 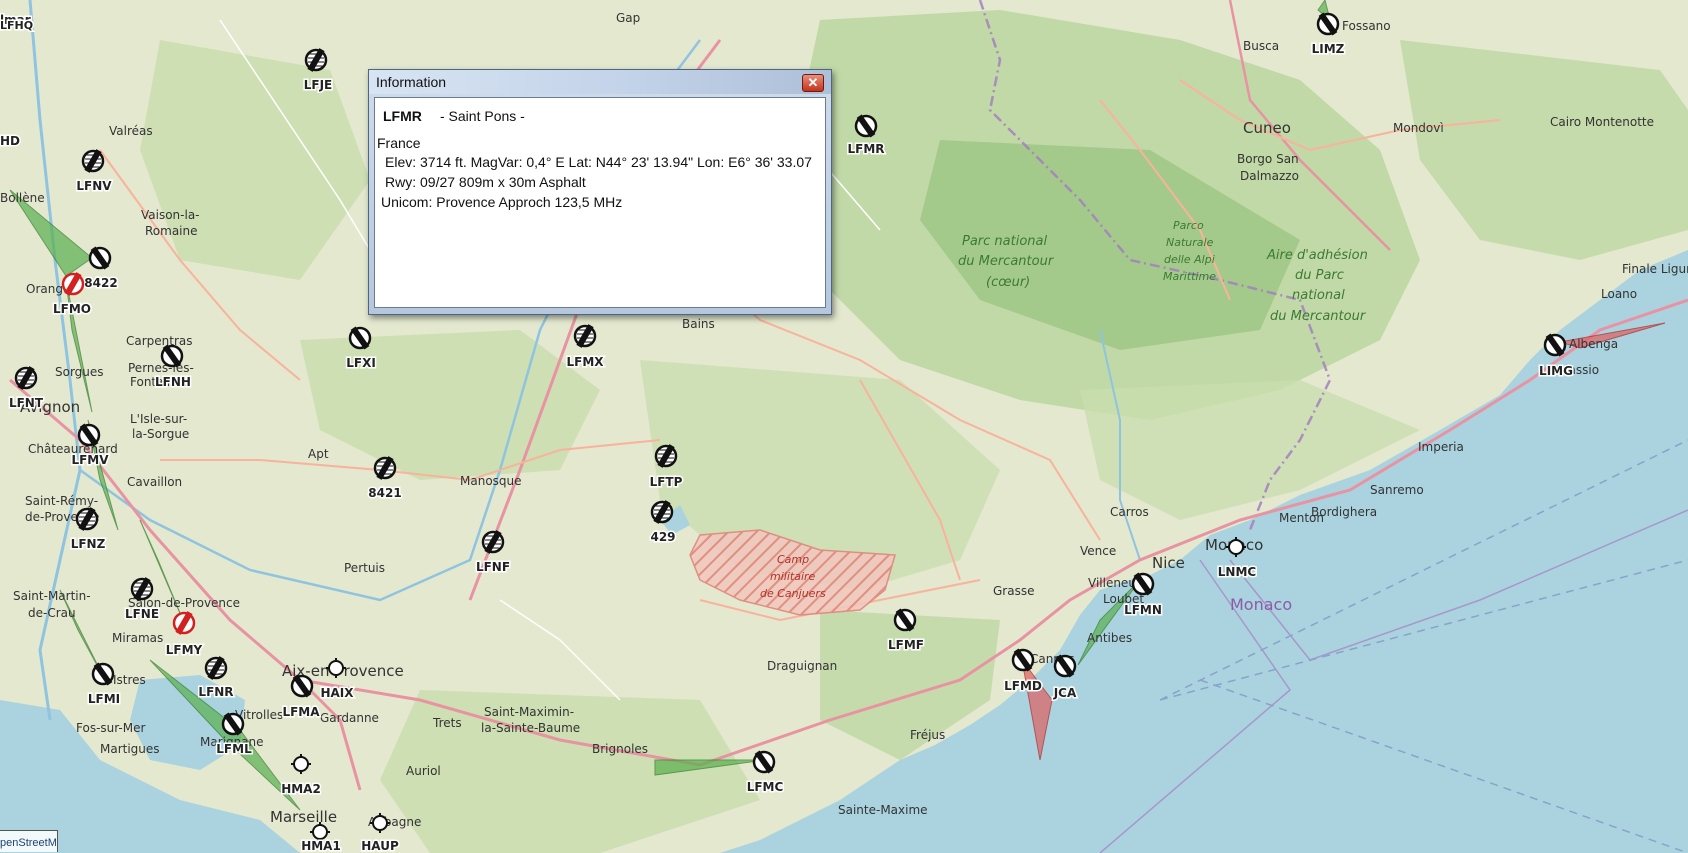 I want to click on airport-code-label: LFMA, so click(x=301, y=712).